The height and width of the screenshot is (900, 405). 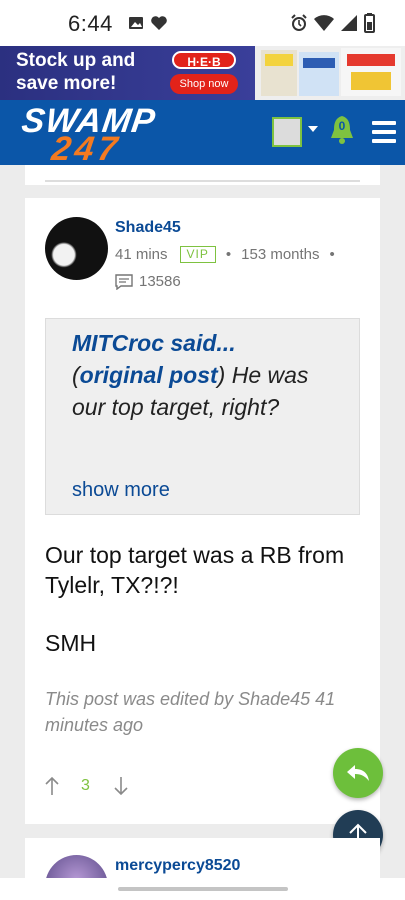 I want to click on gesture-handle, so click(x=203, y=889).